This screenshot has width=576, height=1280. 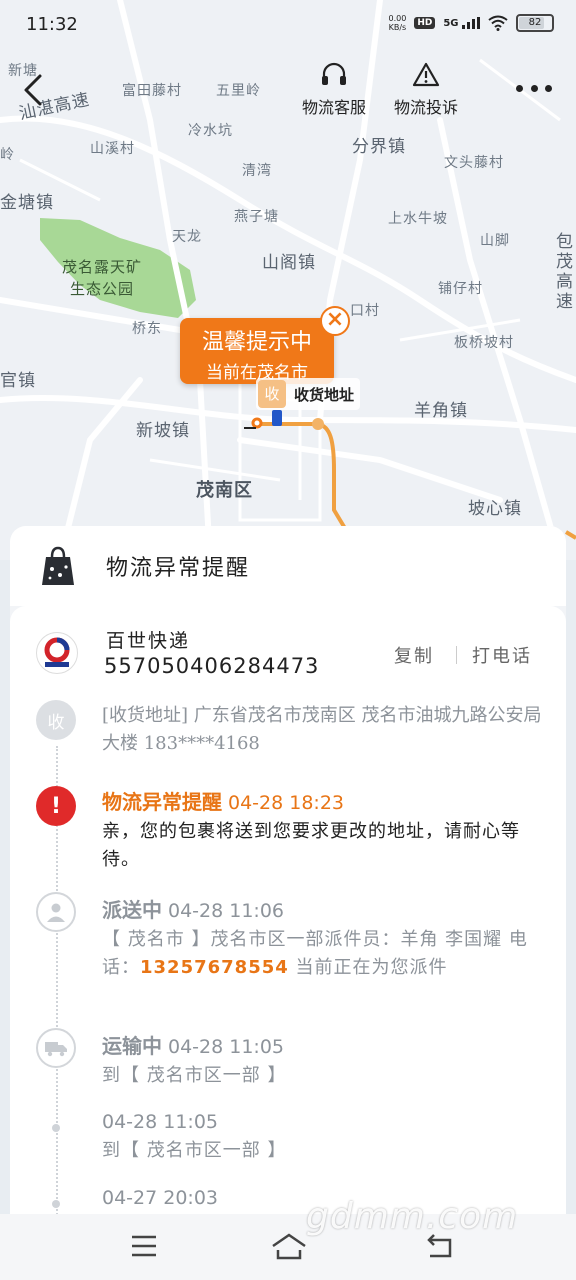 I want to click on logistics-complaint-button: 物流投诉, so click(x=426, y=90).